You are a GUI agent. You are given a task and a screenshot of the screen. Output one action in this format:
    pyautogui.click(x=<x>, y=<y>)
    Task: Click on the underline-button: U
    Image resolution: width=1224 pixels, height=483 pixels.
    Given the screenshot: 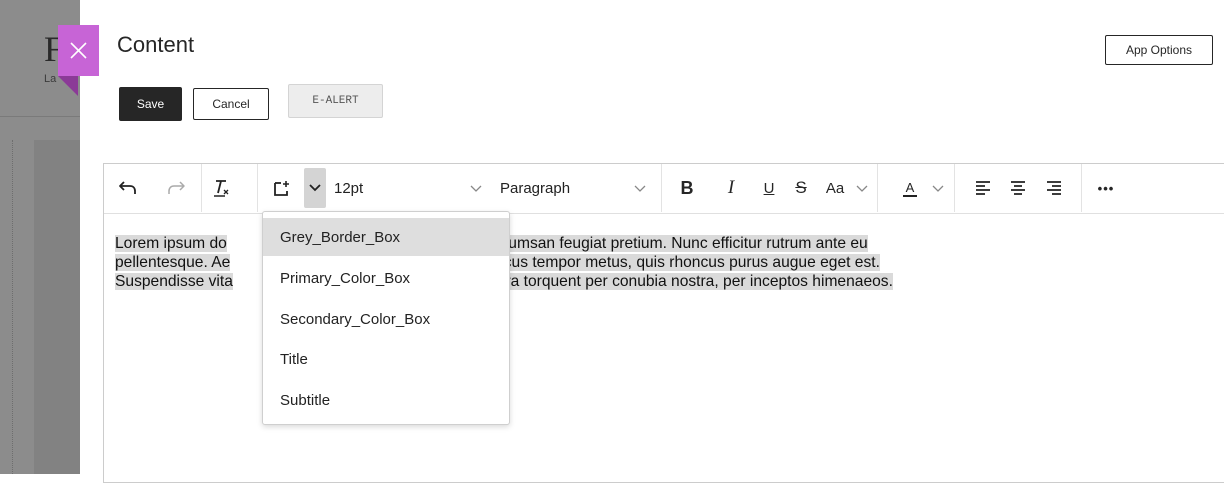 What is the action you would take?
    pyautogui.click(x=769, y=188)
    